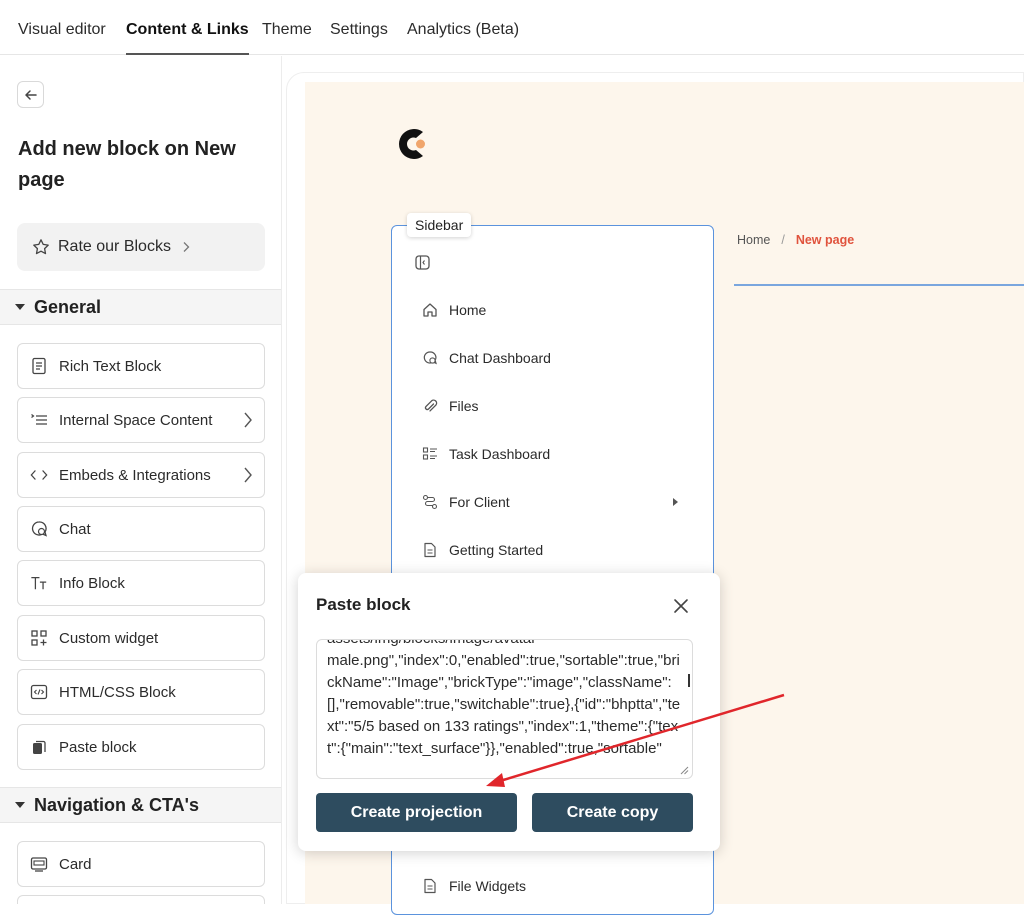 This screenshot has width=1024, height=915. Describe the element at coordinates (141, 747) in the screenshot. I see `block-paste: Paste block` at that location.